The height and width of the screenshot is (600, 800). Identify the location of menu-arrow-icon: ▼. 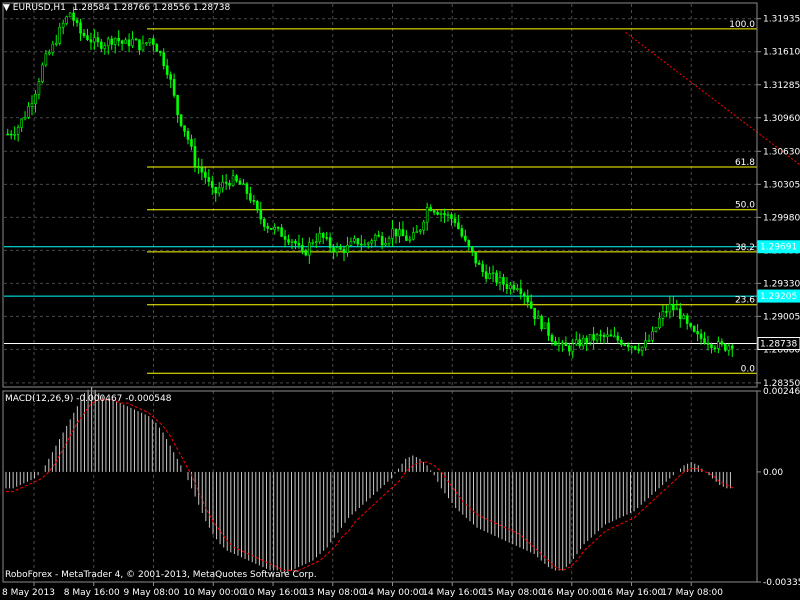
(6, 8).